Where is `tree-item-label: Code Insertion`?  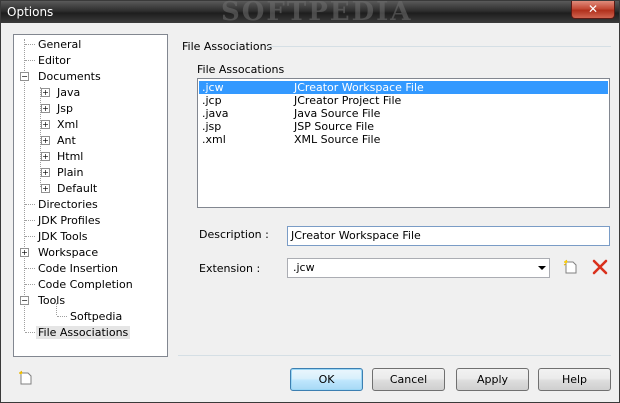 tree-item-label: Code Insertion is located at coordinates (78, 268).